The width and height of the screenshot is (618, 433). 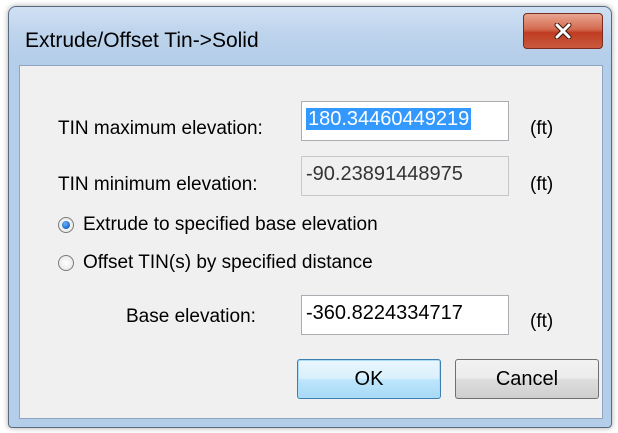 What do you see at coordinates (230, 224) in the screenshot?
I see `extrude-option-label: Extrude to specified base elevation` at bounding box center [230, 224].